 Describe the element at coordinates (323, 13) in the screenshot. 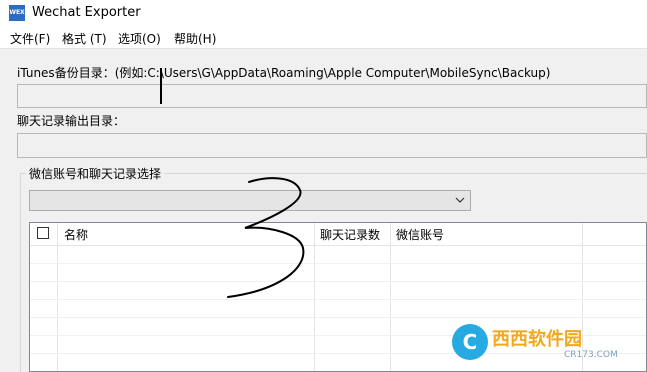

I see `title-bar: WEX Wechat Exporter` at that location.